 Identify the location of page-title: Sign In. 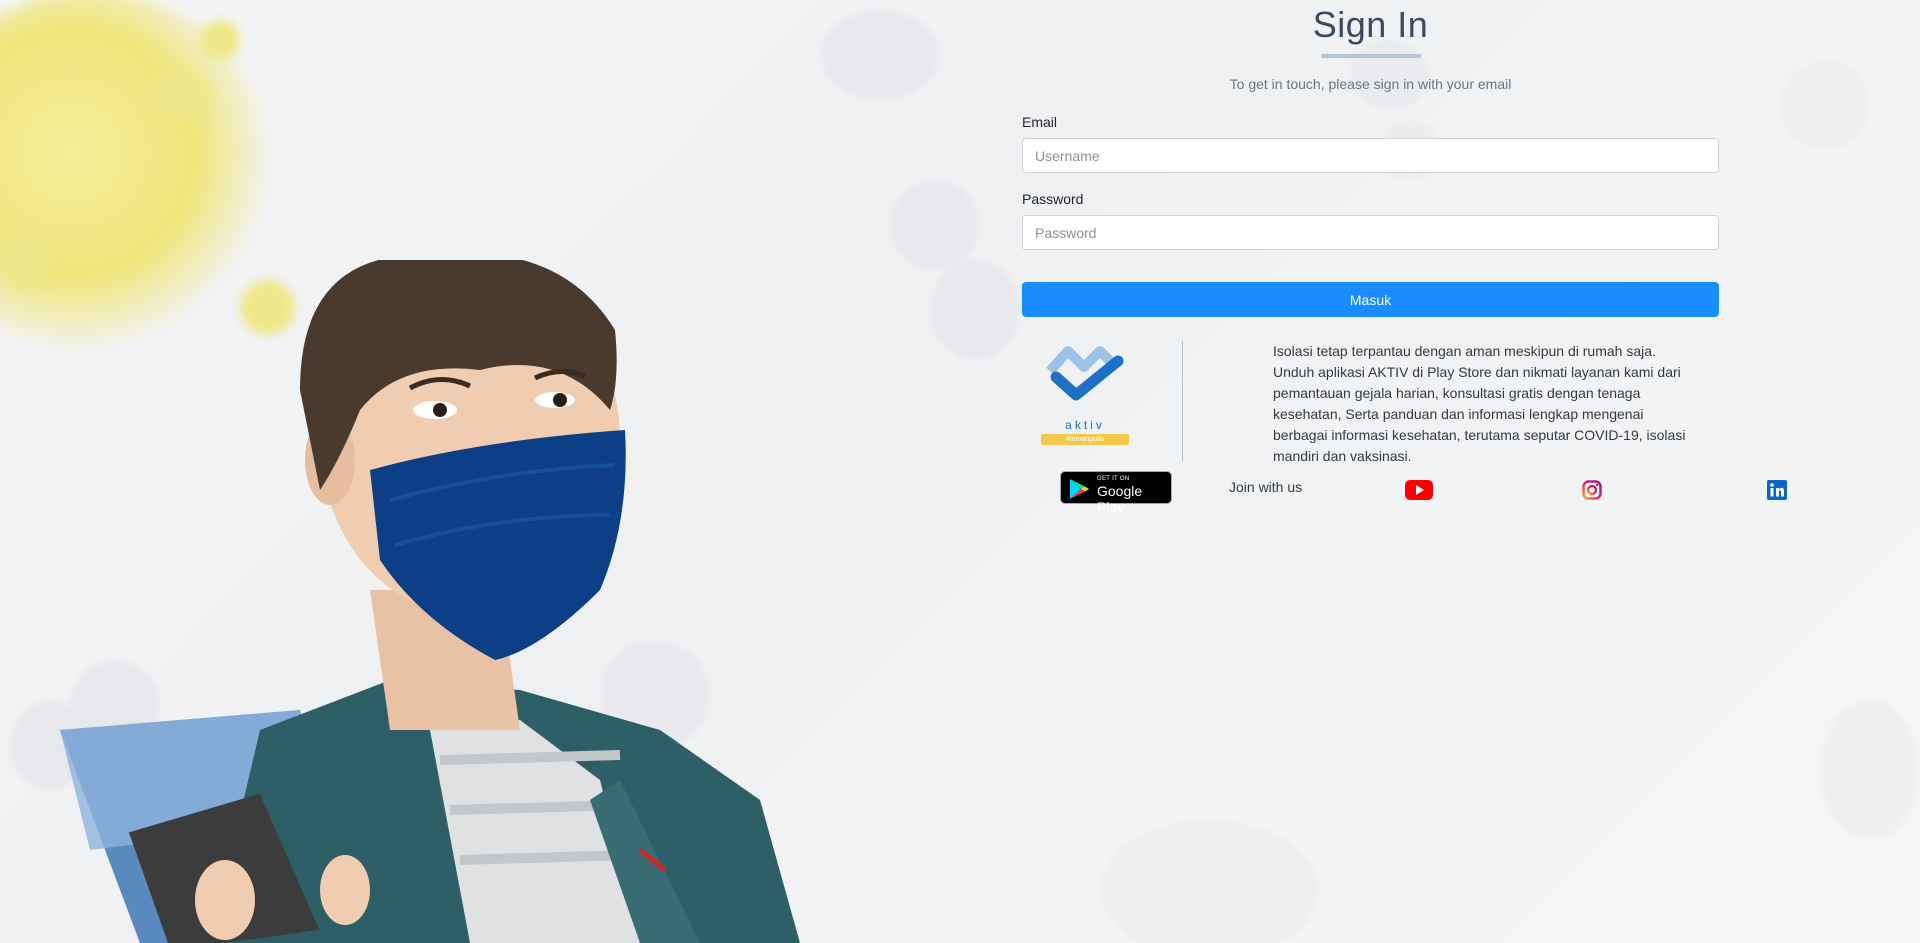
(1370, 24).